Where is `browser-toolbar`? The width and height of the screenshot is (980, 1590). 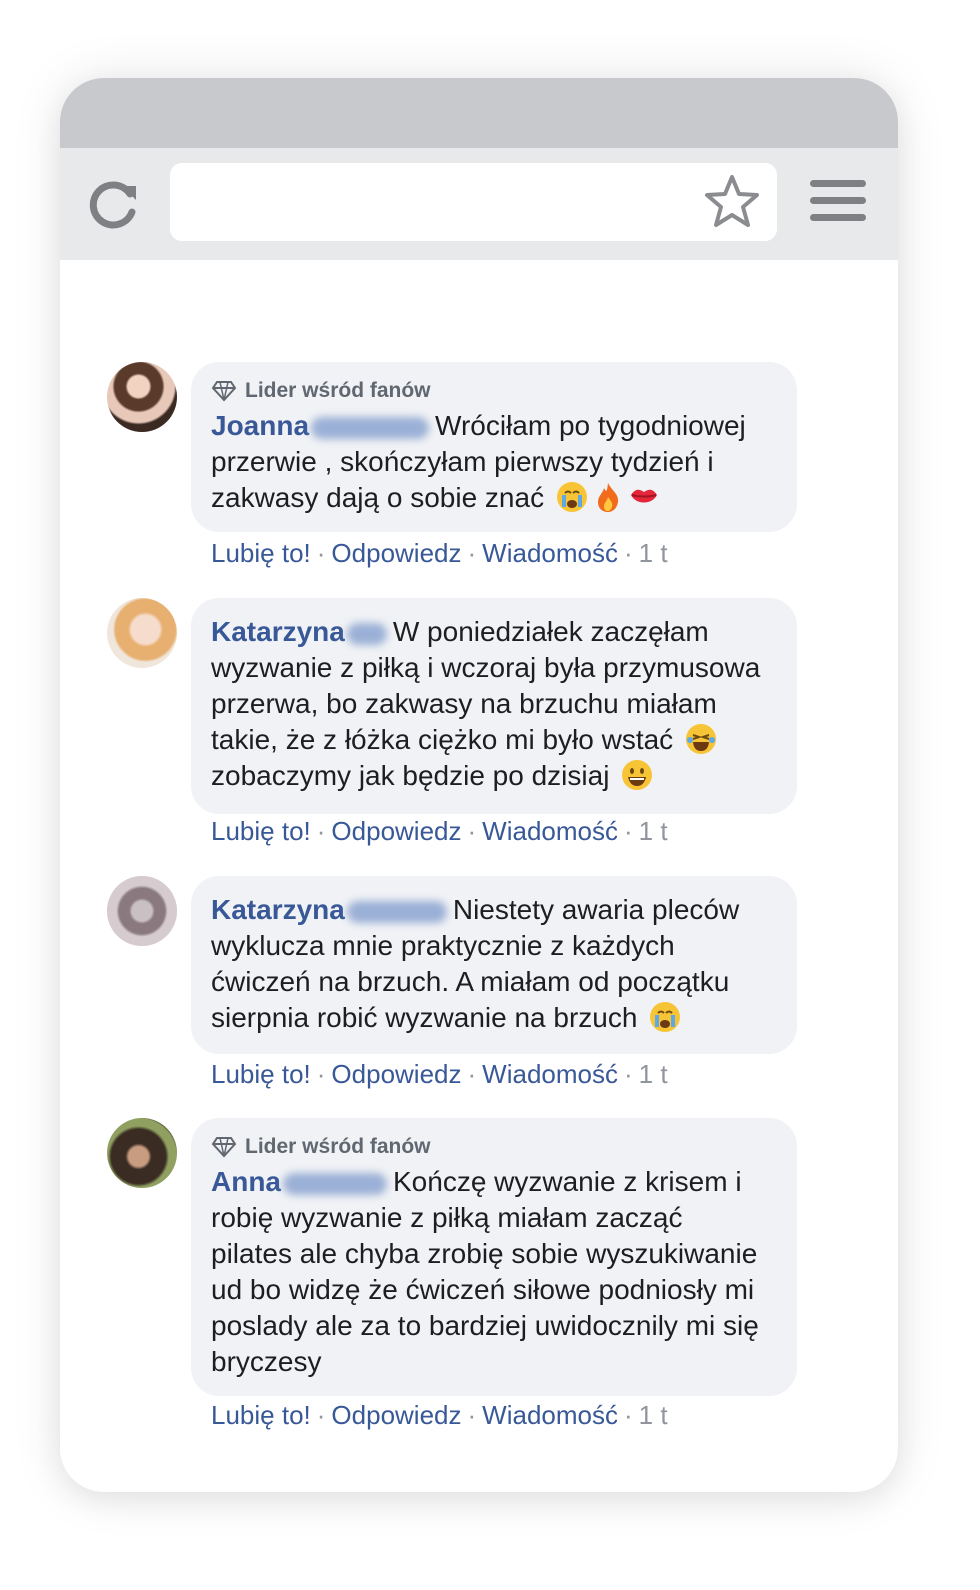
browser-toolbar is located at coordinates (479, 204).